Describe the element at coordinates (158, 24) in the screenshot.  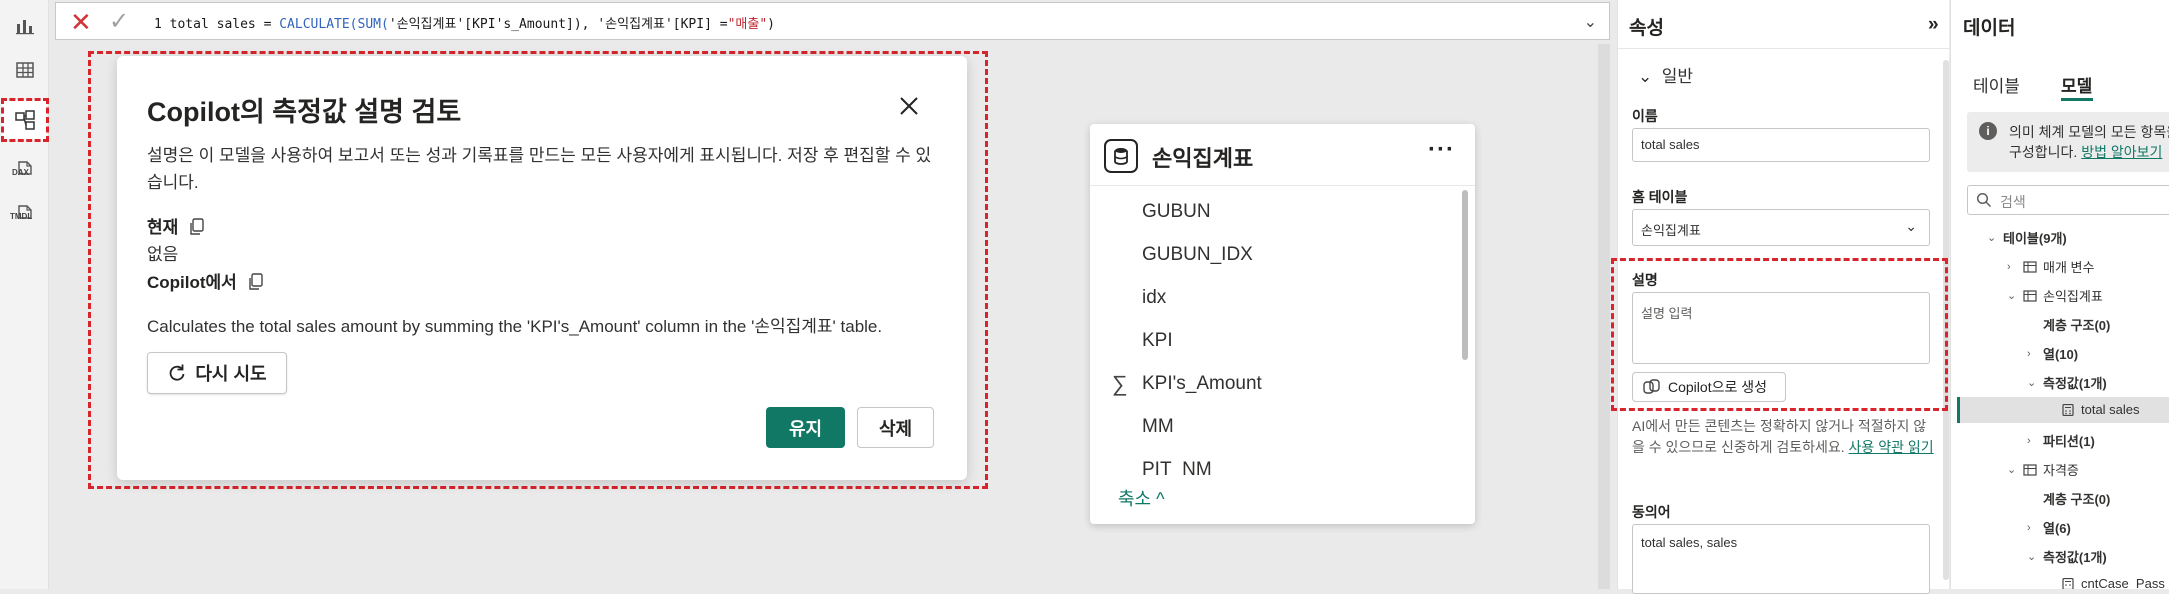
I see `formula-line-number: 1` at that location.